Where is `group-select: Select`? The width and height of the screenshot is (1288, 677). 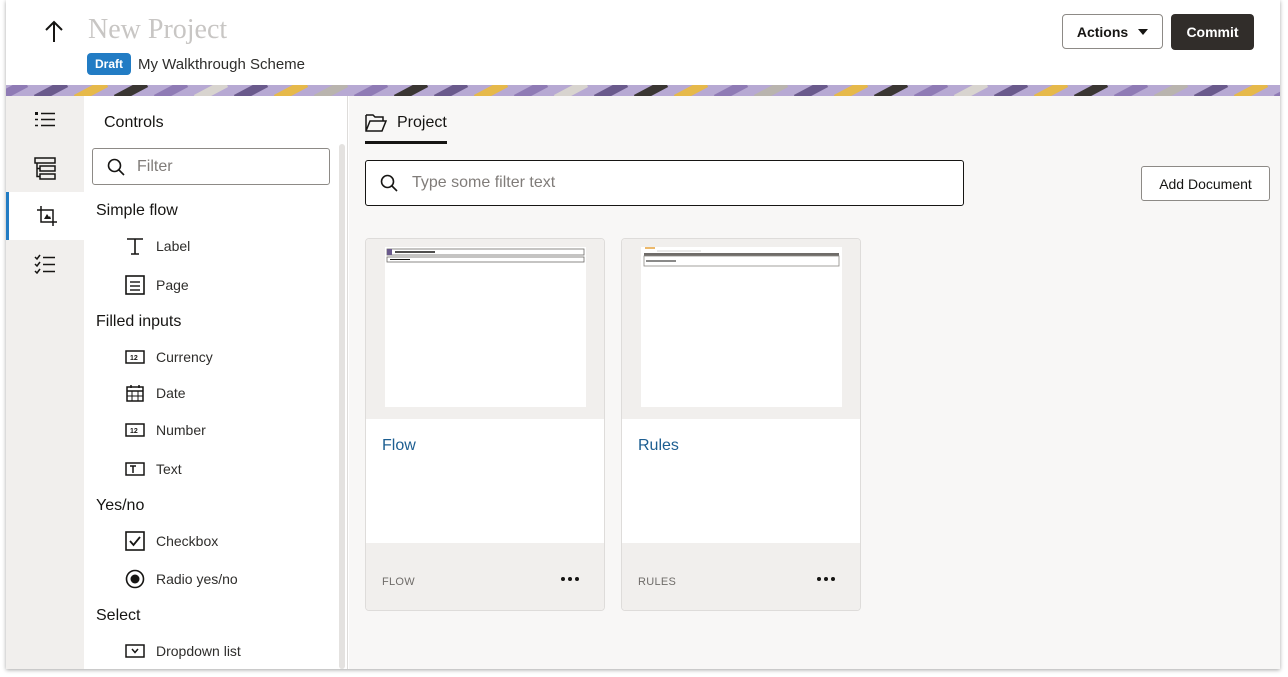 group-select: Select is located at coordinates (118, 615).